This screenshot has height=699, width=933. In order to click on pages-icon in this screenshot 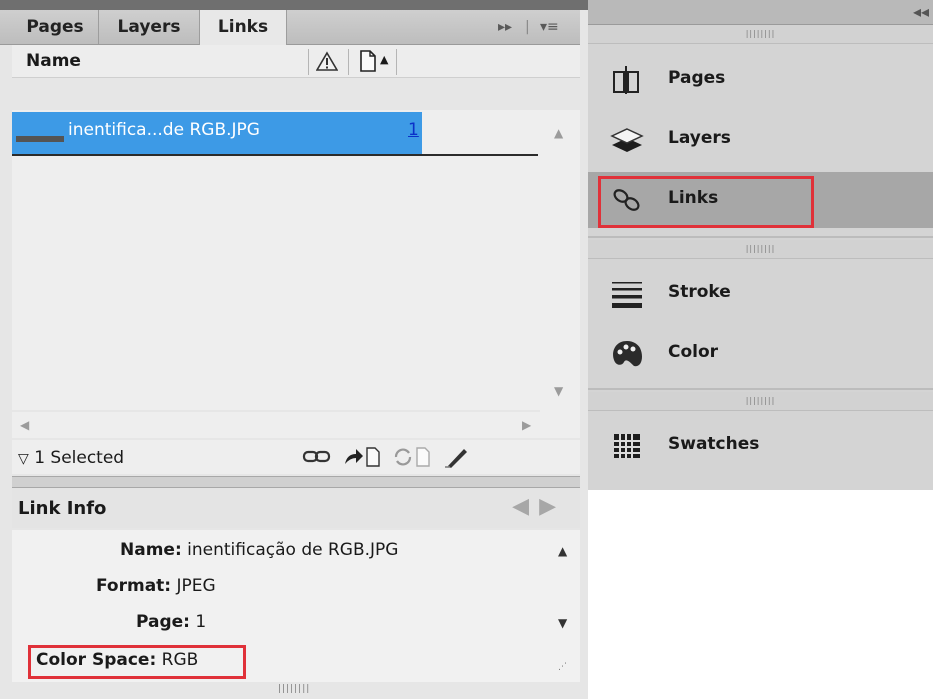, I will do `click(626, 80)`.